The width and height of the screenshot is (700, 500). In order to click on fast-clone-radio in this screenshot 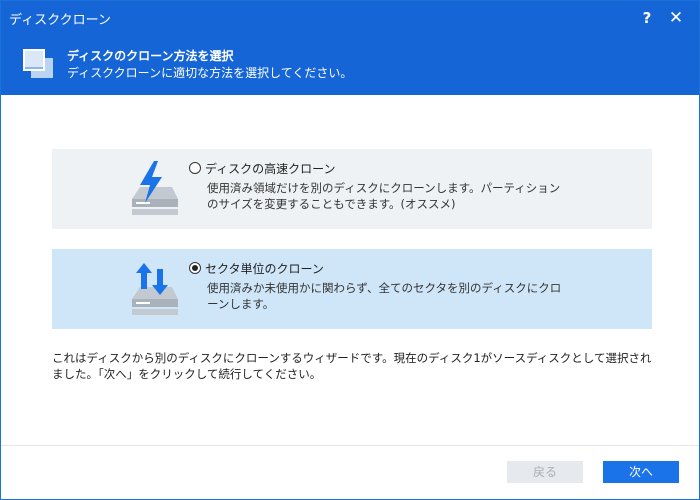, I will do `click(195, 168)`.